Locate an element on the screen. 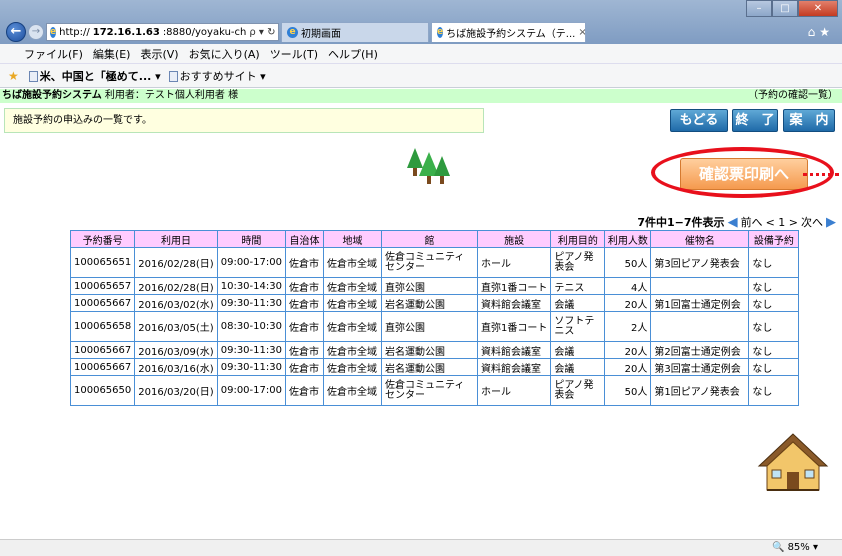  message-box: 施設予約の申込みの一覧です。 is located at coordinates (244, 120).